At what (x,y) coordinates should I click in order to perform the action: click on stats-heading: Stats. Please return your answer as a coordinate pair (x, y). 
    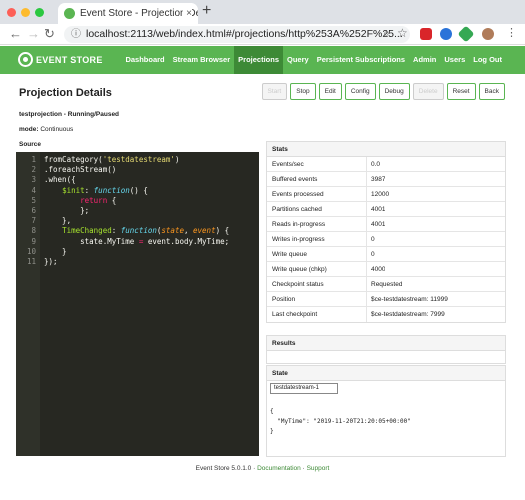
    Looking at the image, I should click on (386, 149).